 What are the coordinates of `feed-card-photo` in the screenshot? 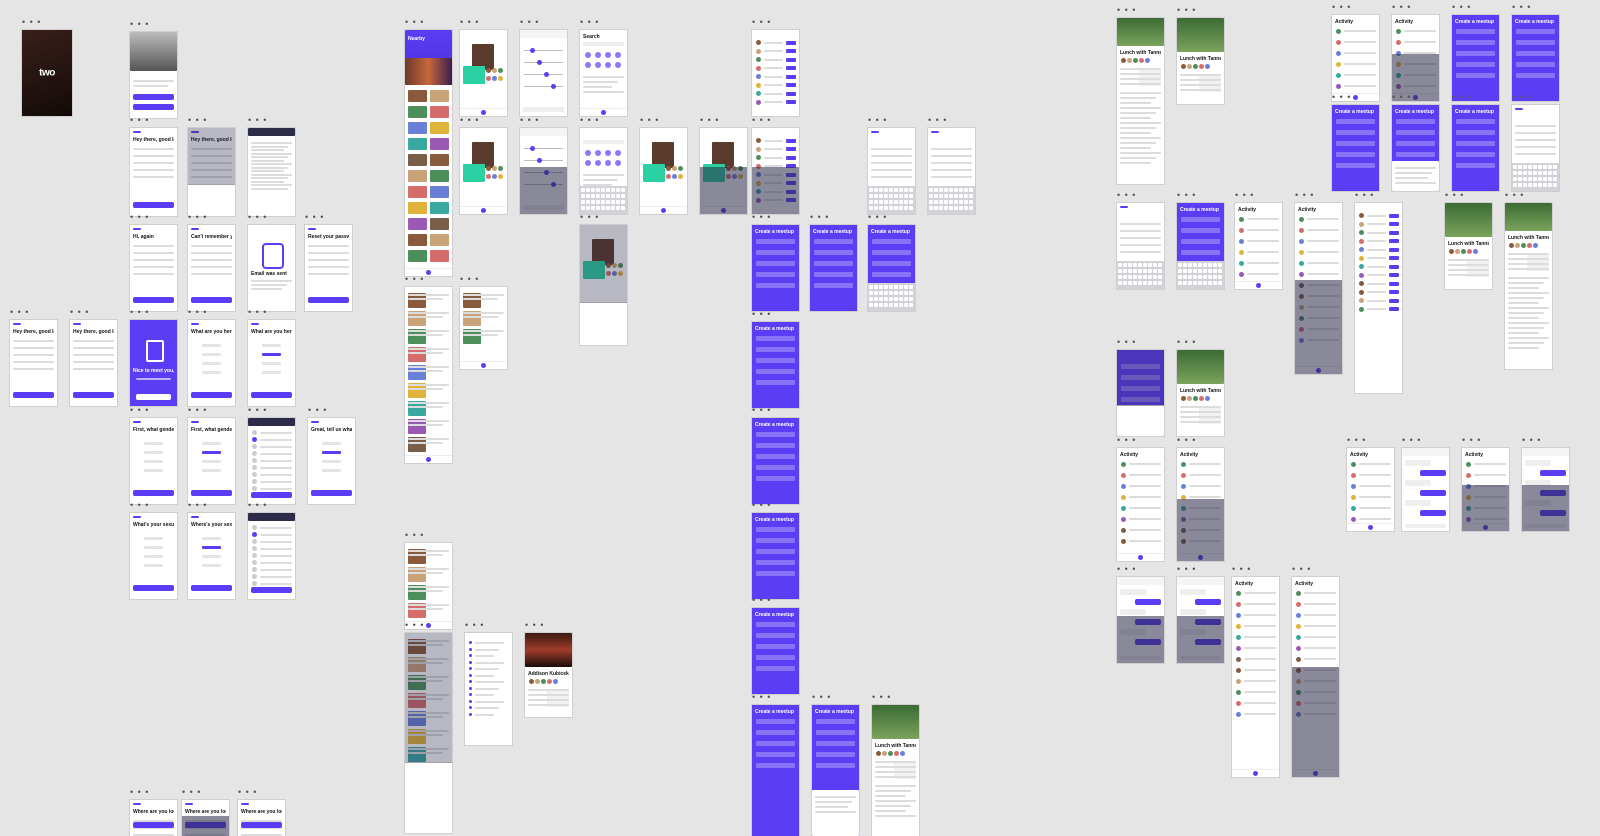 It's located at (439, 160).